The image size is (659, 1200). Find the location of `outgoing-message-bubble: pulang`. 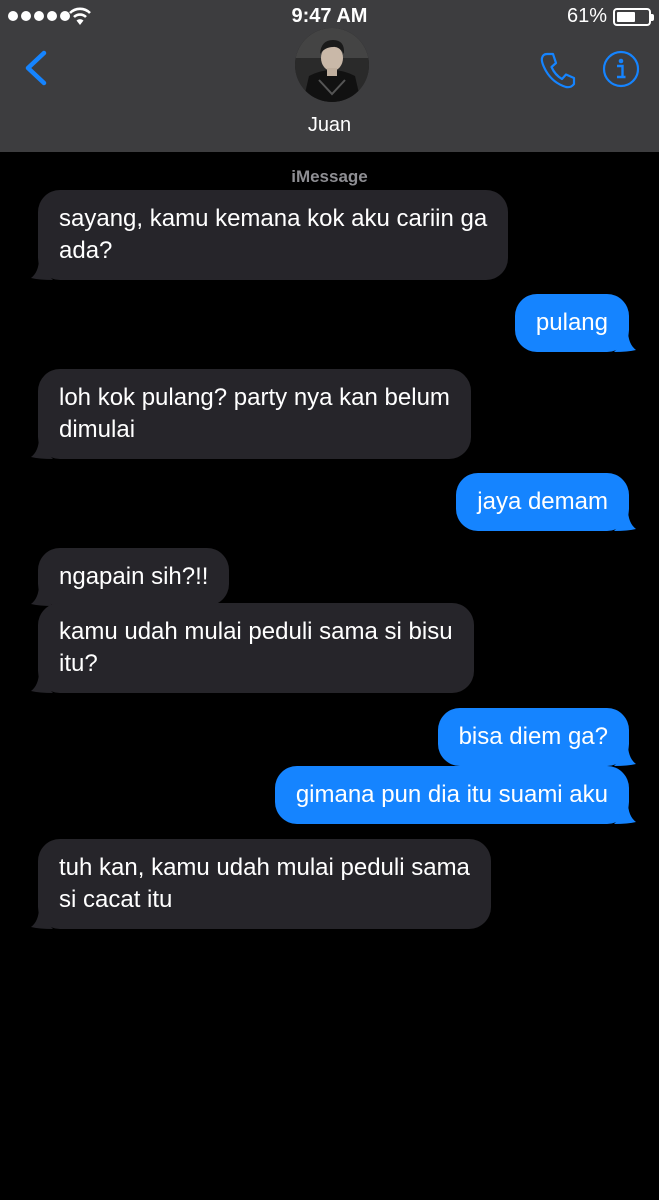

outgoing-message-bubble: pulang is located at coordinates (575, 323).